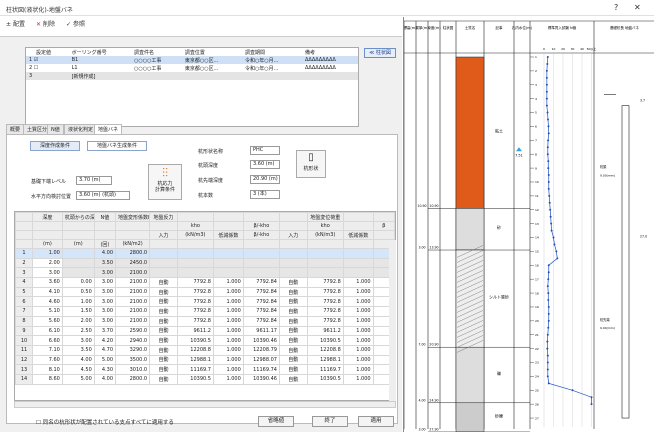 The height and width of the screenshot is (434, 654). What do you see at coordinates (105, 331) in the screenshot?
I see `grid-cell: 3.70` at bounding box center [105, 331].